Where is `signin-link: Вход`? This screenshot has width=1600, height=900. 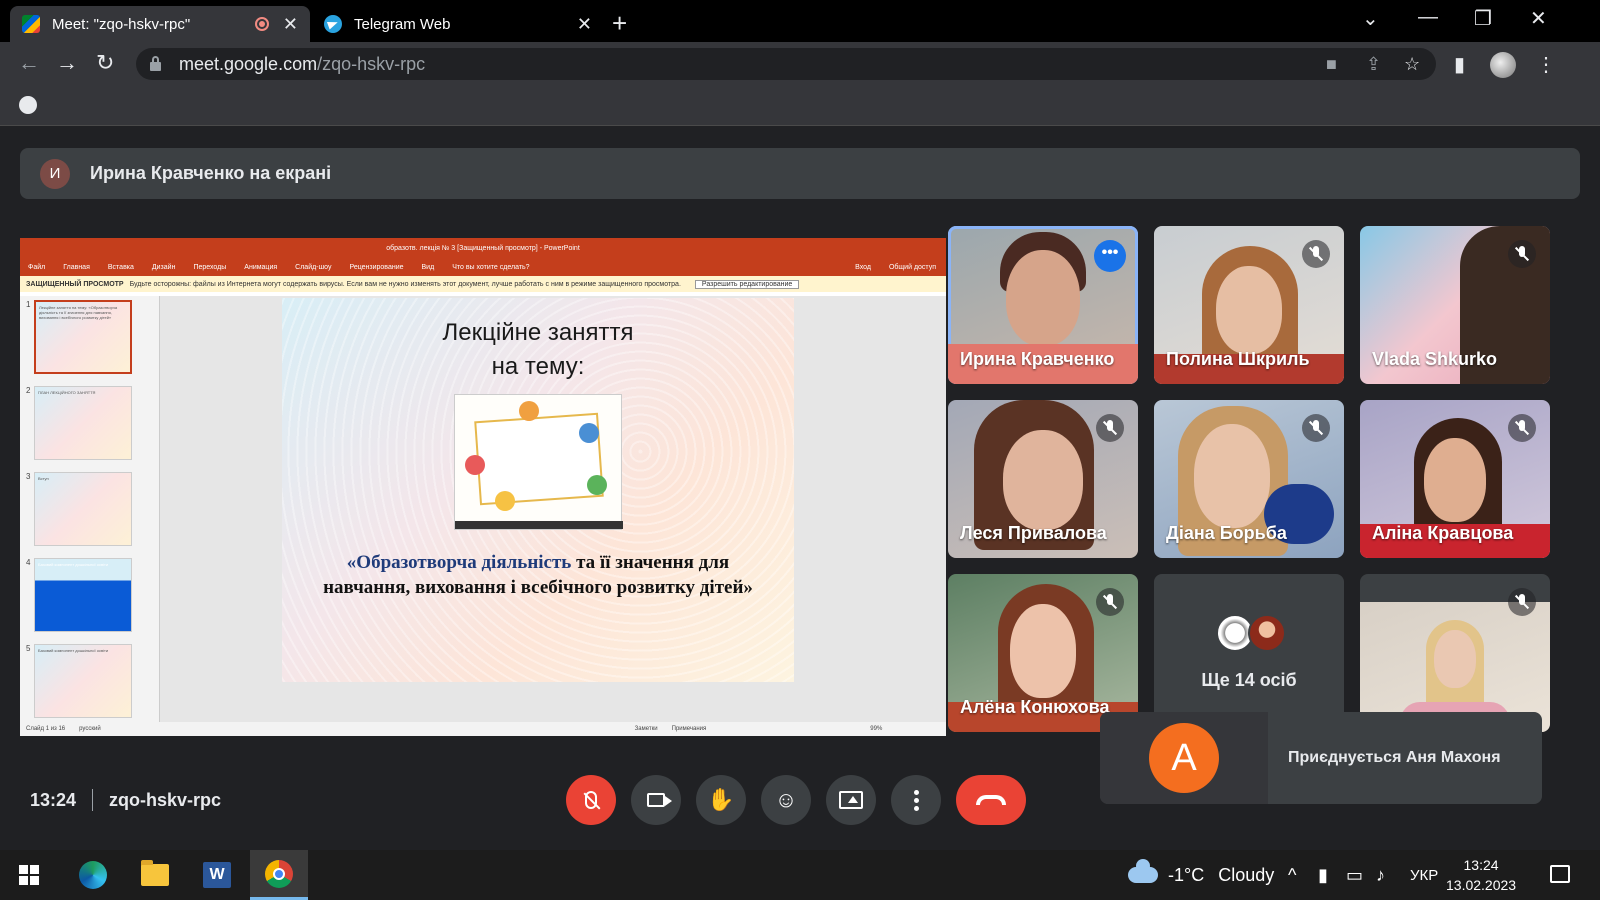
signin-link: Вход is located at coordinates (863, 267).